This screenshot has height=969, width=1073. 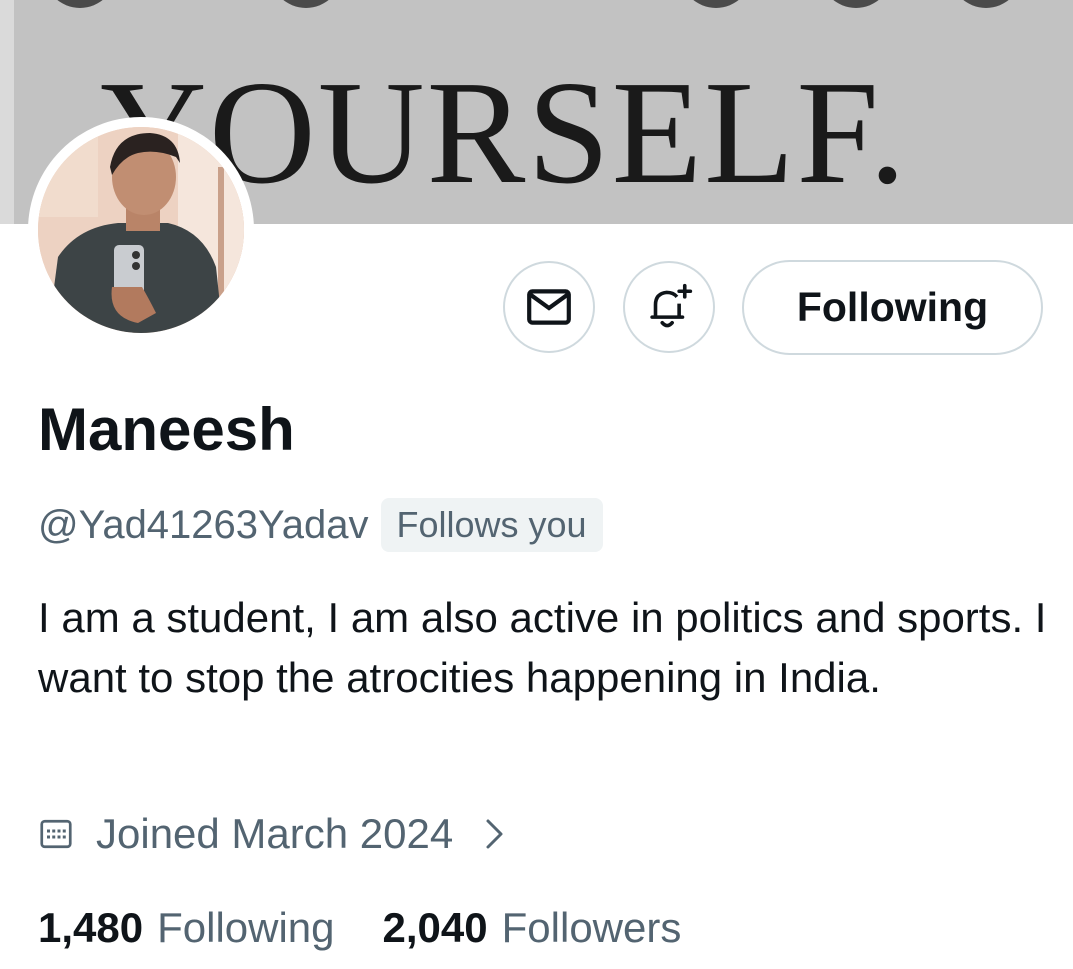 I want to click on followers-stat: 2,040 Followers, so click(x=532, y=928).